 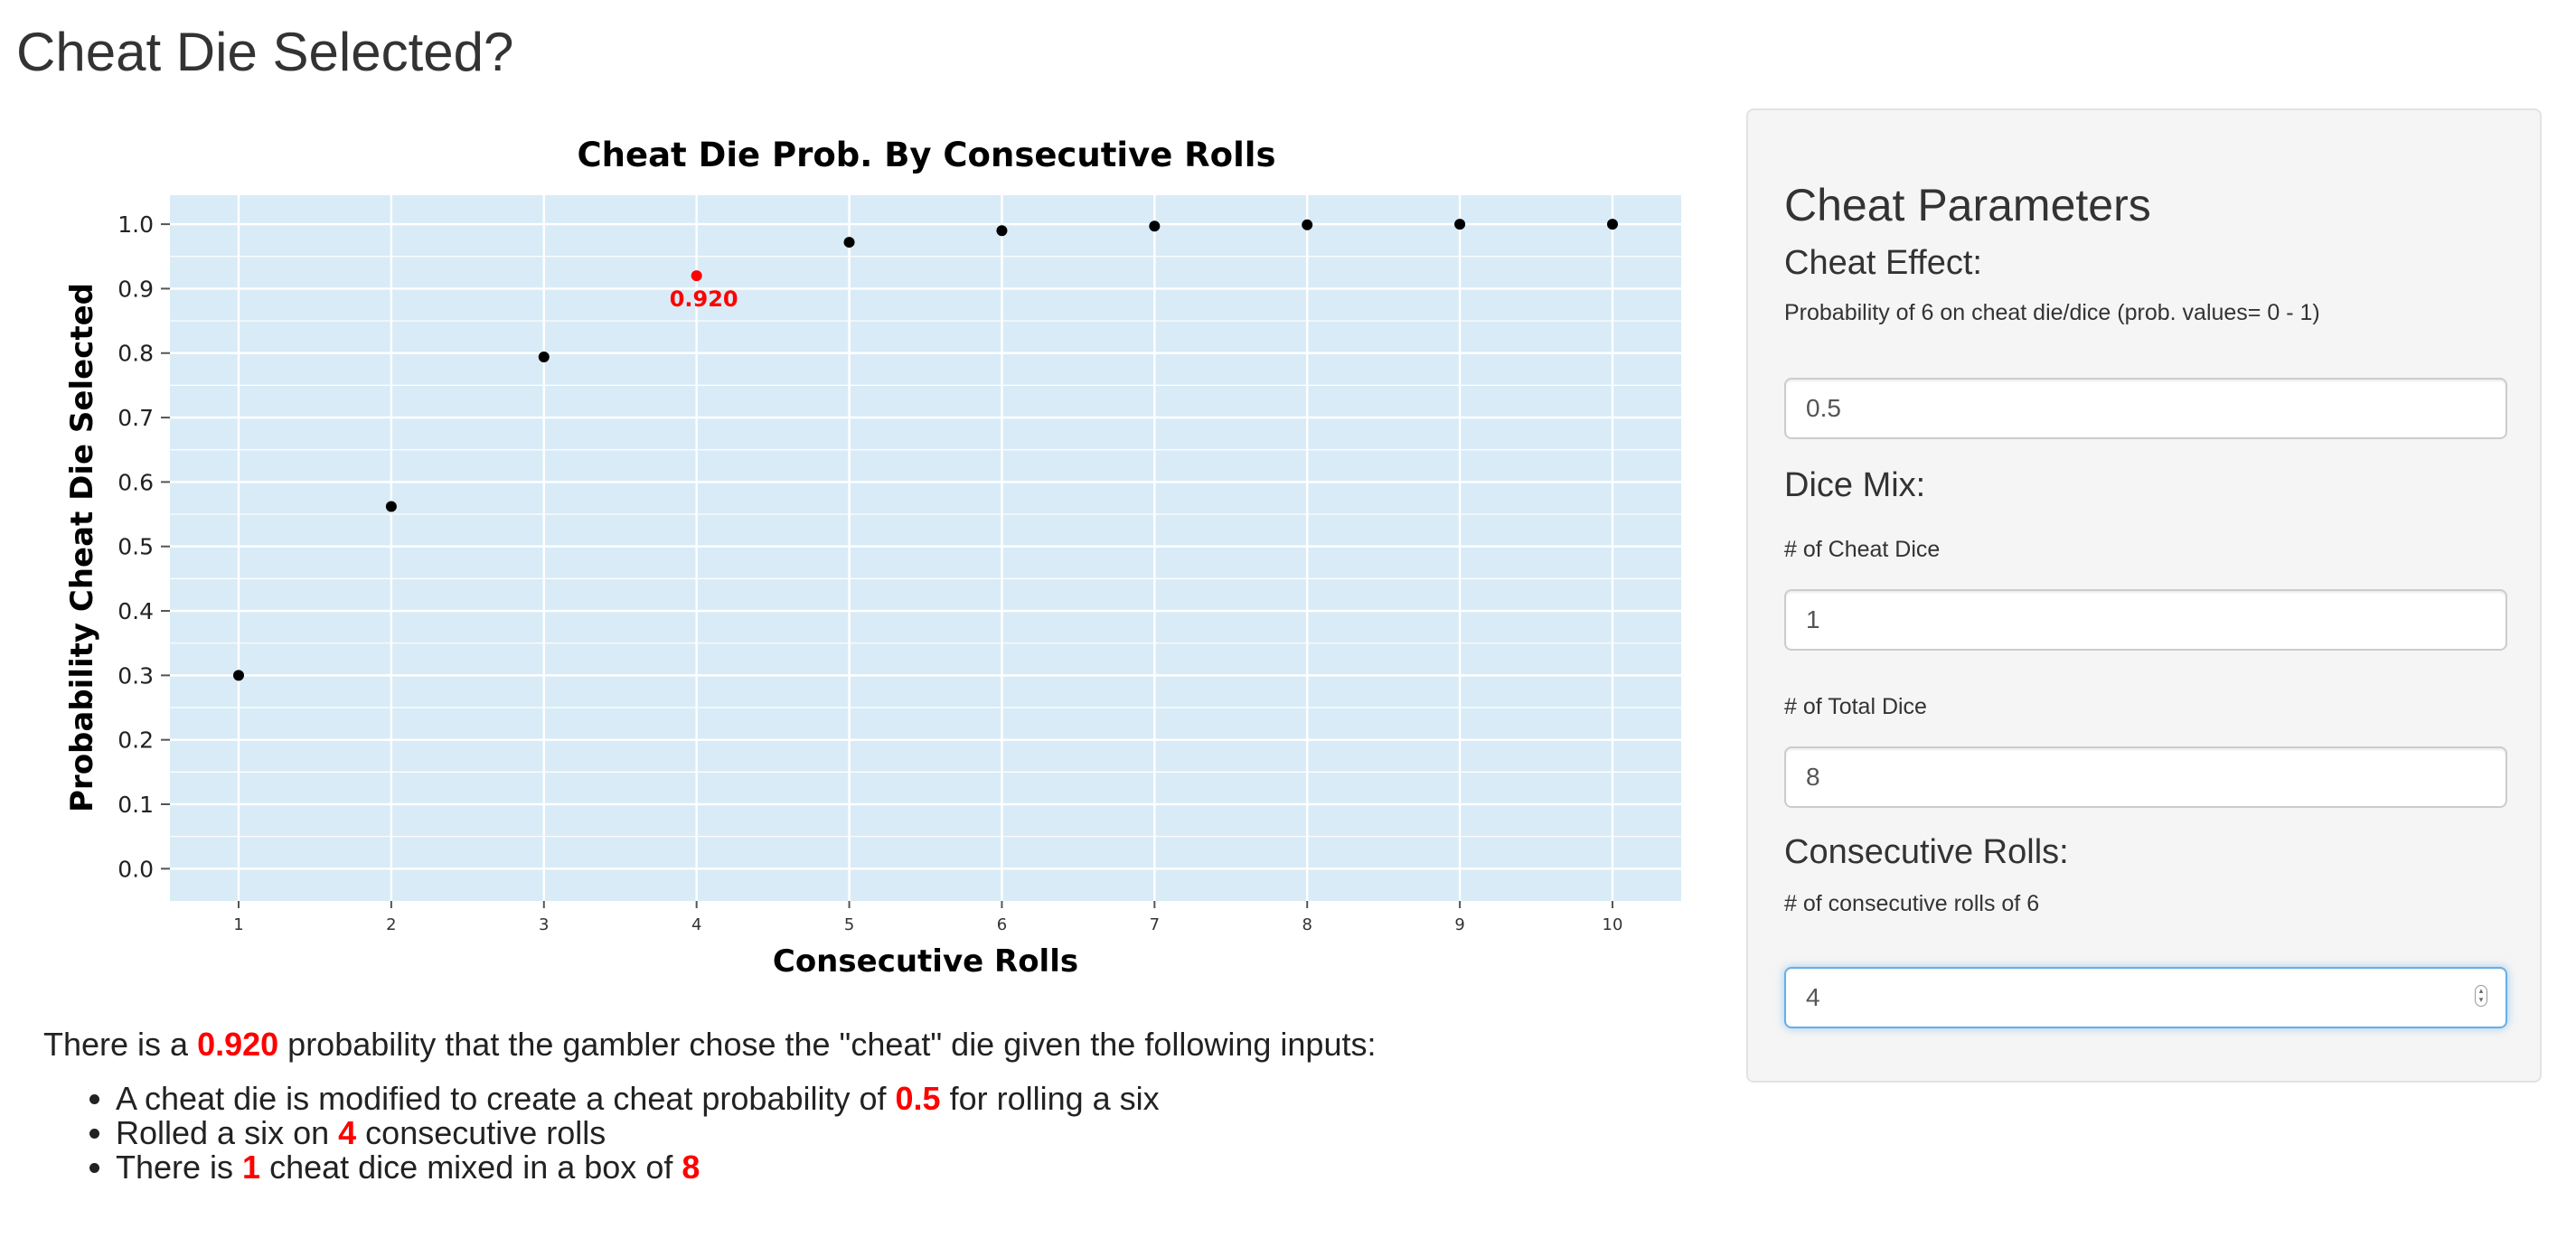 I want to click on x-tick-label: 1, so click(x=238, y=924).